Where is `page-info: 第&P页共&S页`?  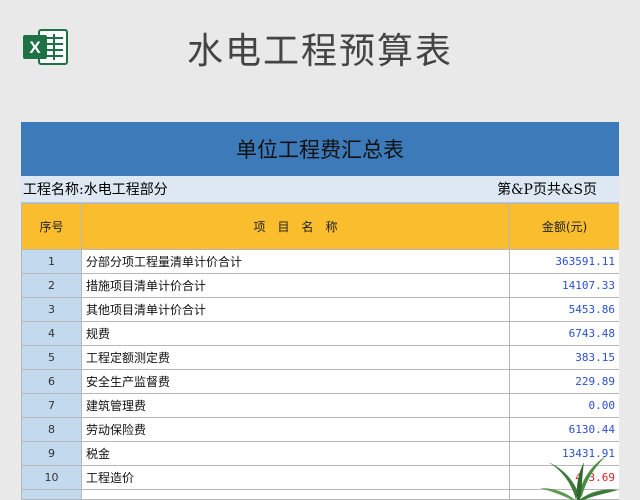
page-info: 第&P页共&S页 is located at coordinates (547, 190).